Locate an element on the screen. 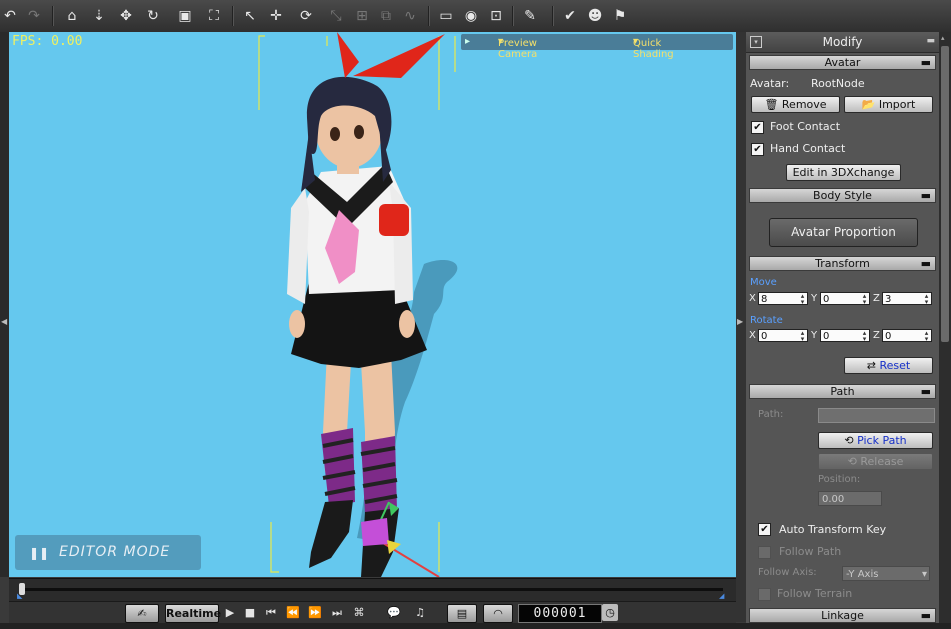  fit-view-icon: ⛶ is located at coordinates (214, 16).